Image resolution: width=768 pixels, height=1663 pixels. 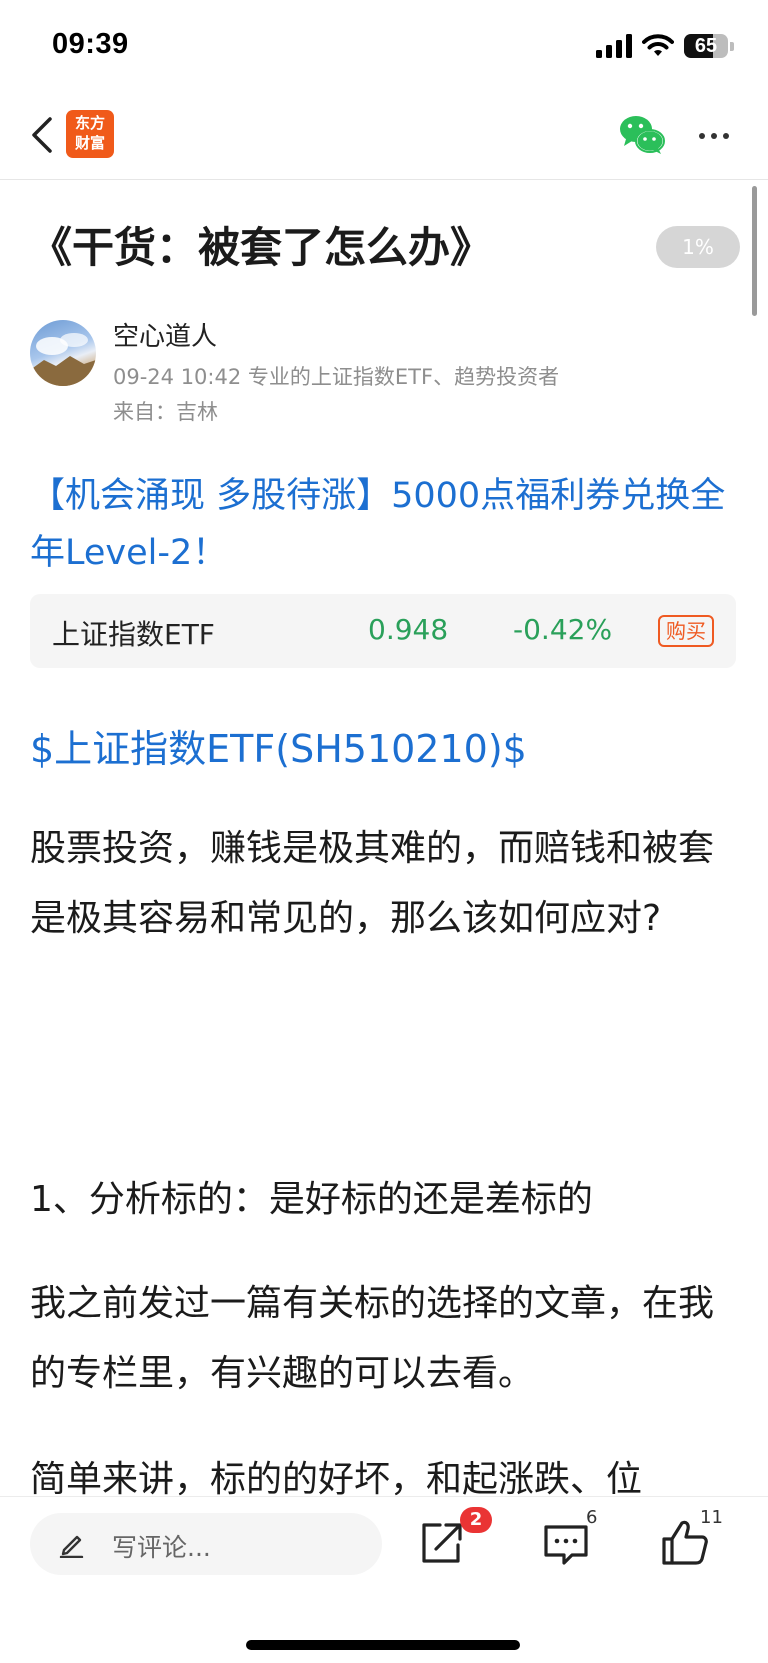 I want to click on read-progress-badge: 1%, so click(x=698, y=247).